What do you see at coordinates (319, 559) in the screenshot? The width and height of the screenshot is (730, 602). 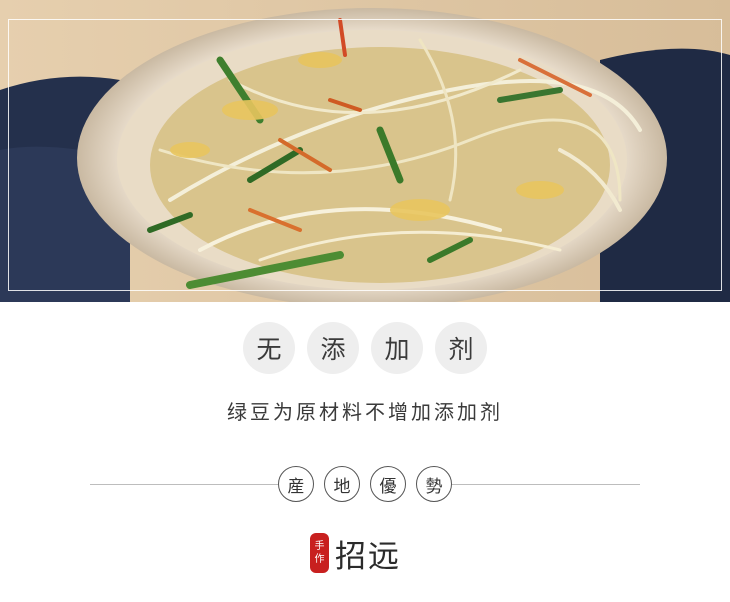 I see `seal-text-2: 作` at bounding box center [319, 559].